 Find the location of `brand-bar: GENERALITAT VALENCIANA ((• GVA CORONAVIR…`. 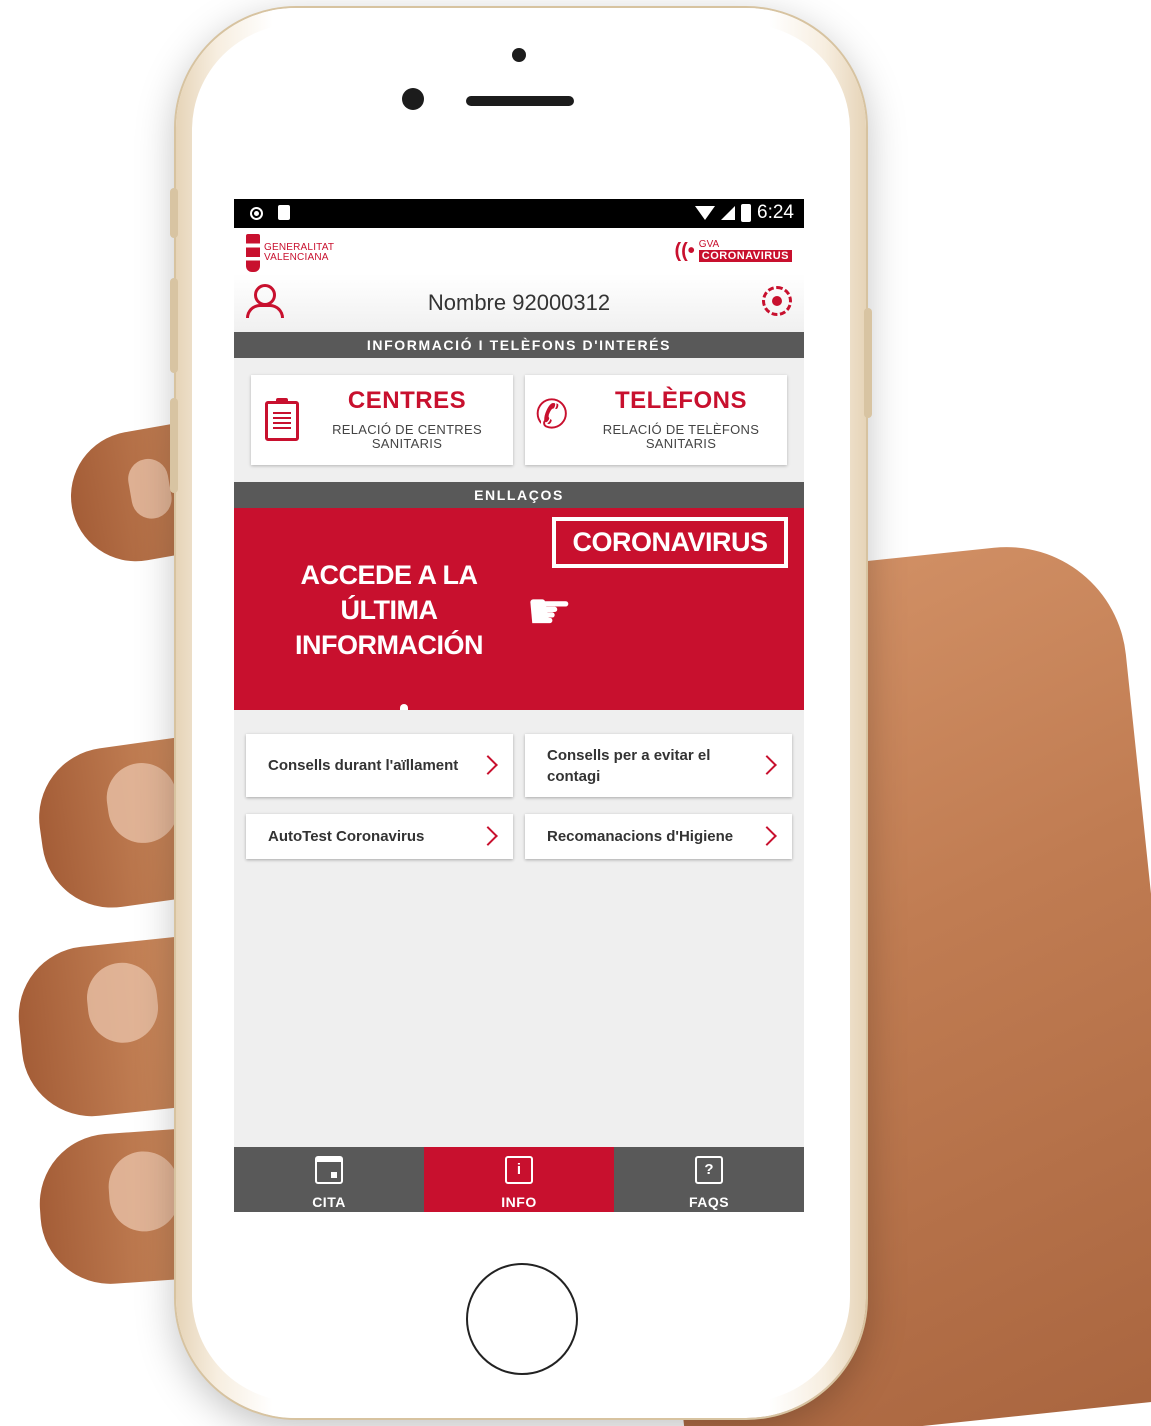

brand-bar: GENERALITAT VALENCIANA ((• GVA CORONAVIR… is located at coordinates (519, 251).